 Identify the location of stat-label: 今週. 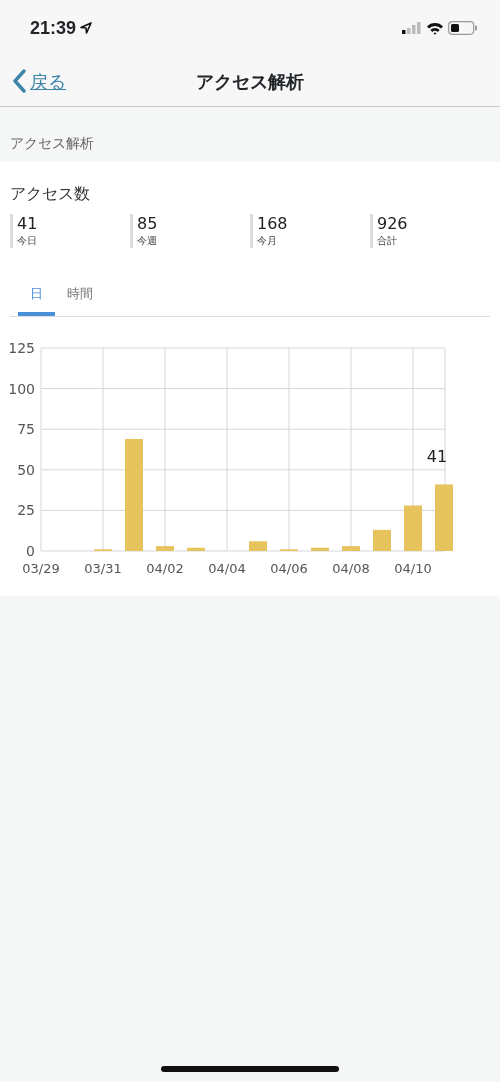
(147, 241).